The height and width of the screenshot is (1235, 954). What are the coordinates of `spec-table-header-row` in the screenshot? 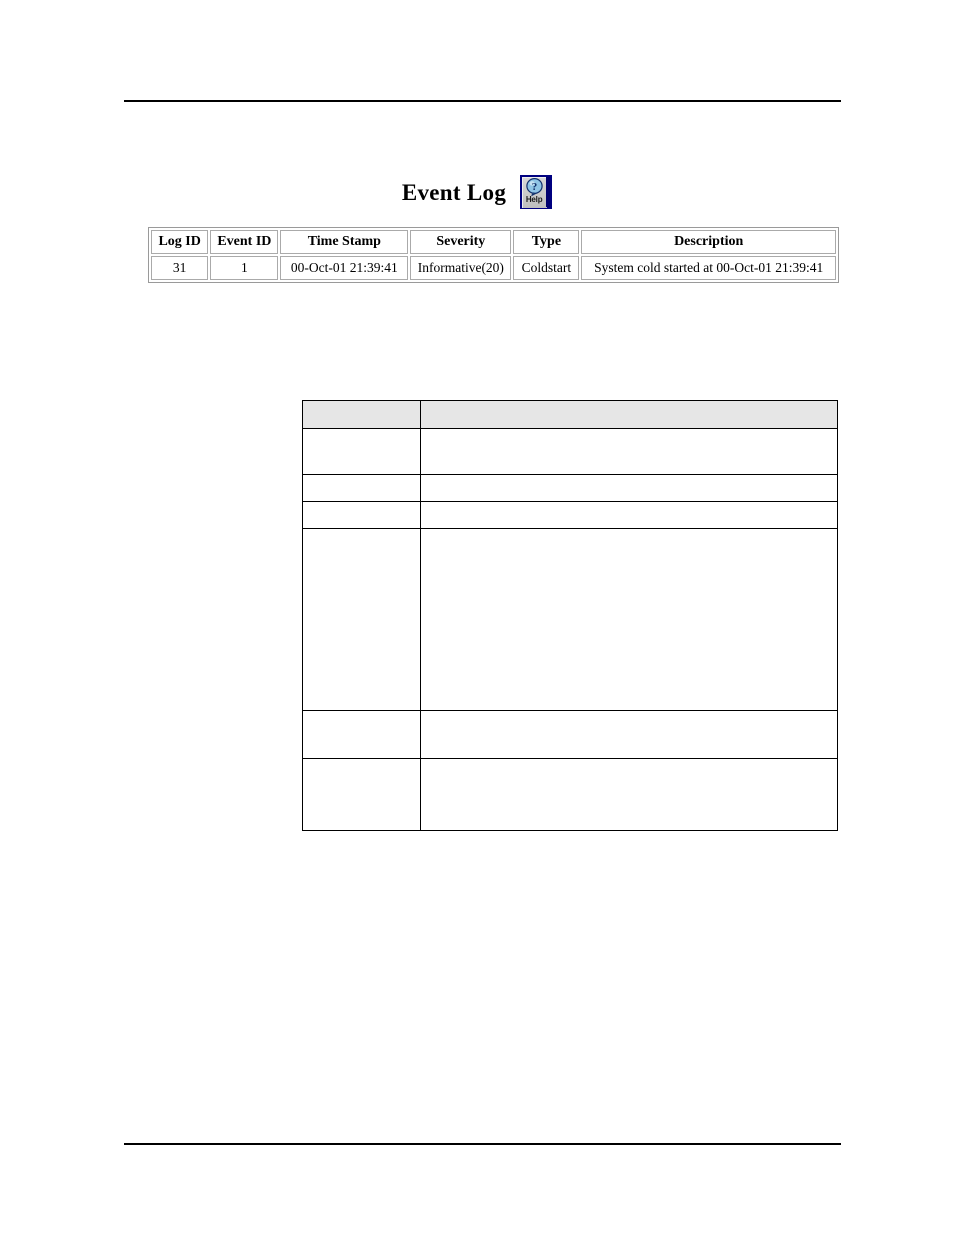 It's located at (569, 414).